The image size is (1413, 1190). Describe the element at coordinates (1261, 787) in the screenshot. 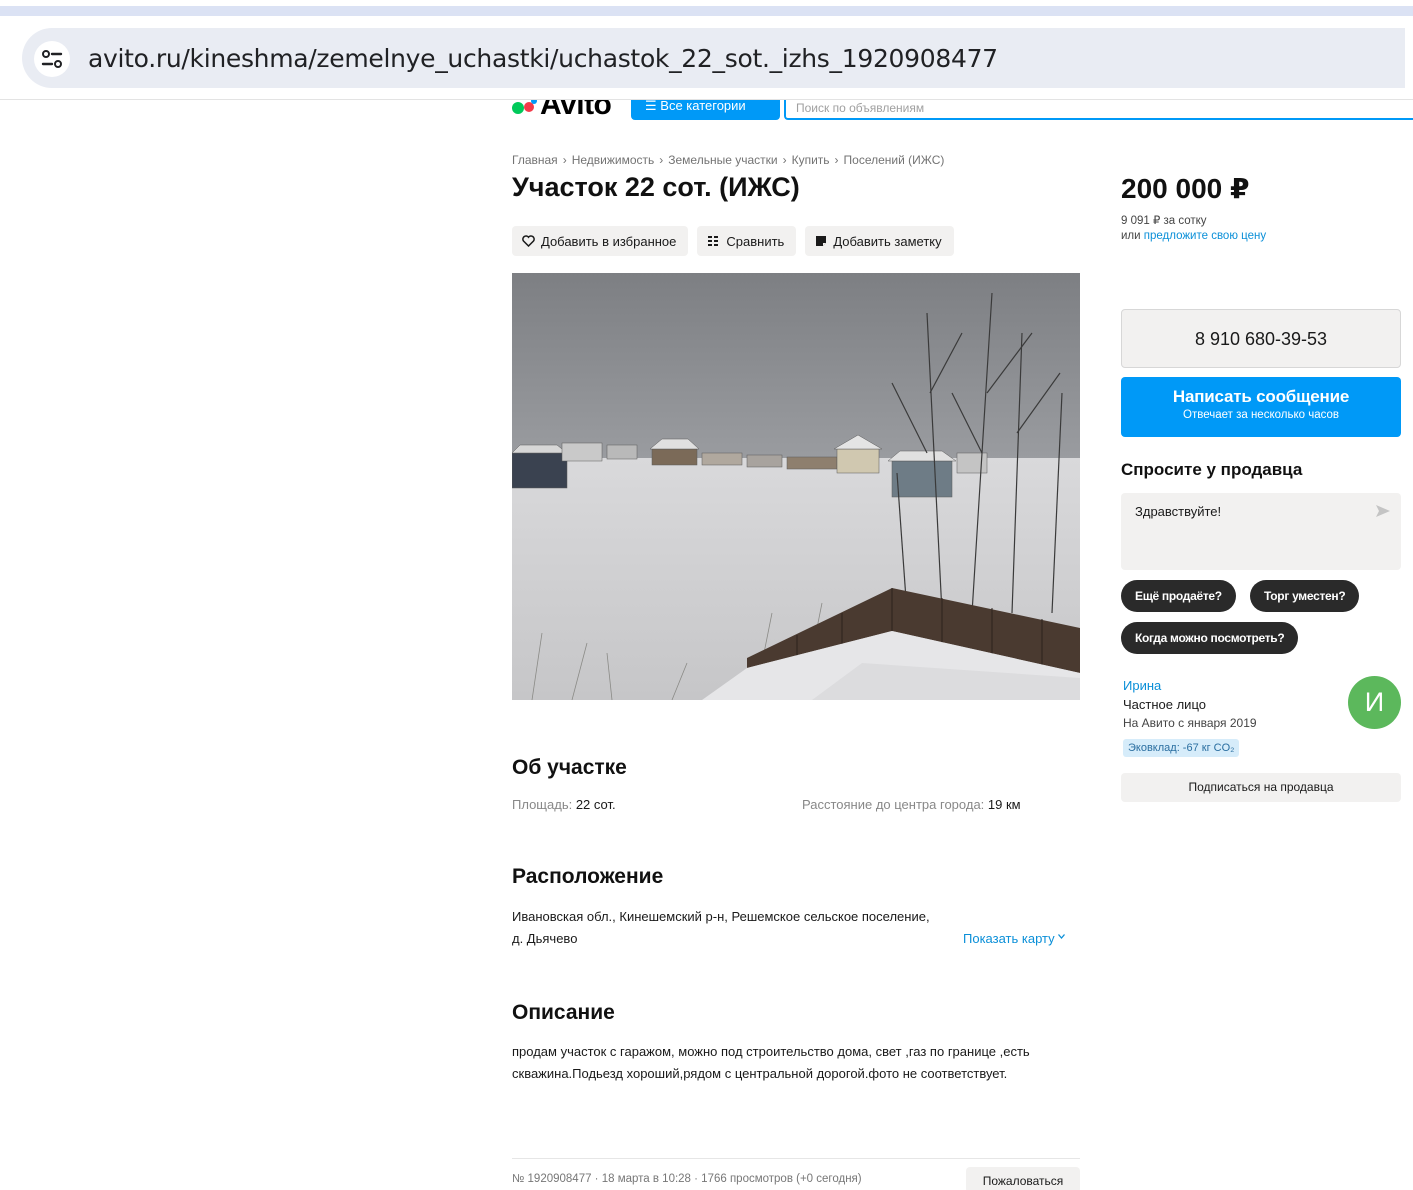

I see `subscribe-seller-button: Подписаться на продавца` at that location.